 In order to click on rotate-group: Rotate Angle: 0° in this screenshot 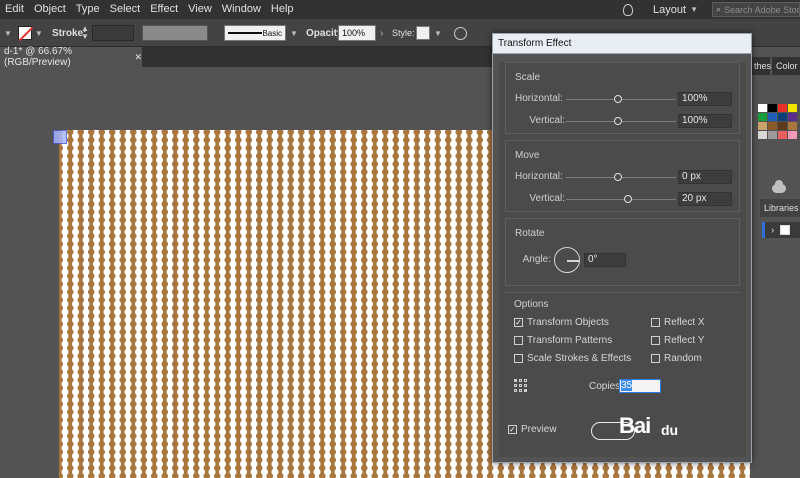, I will do `click(622, 252)`.